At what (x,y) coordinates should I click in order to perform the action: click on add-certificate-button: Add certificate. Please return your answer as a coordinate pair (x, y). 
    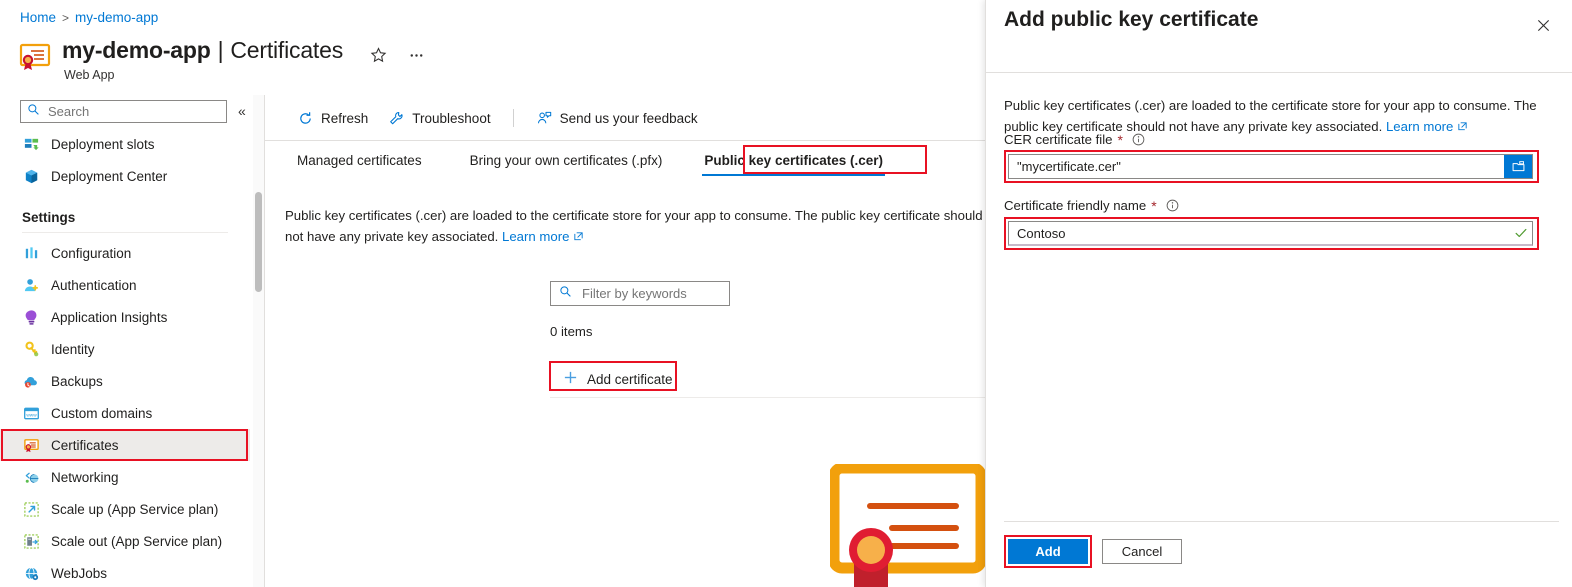
    Looking at the image, I should click on (618, 379).